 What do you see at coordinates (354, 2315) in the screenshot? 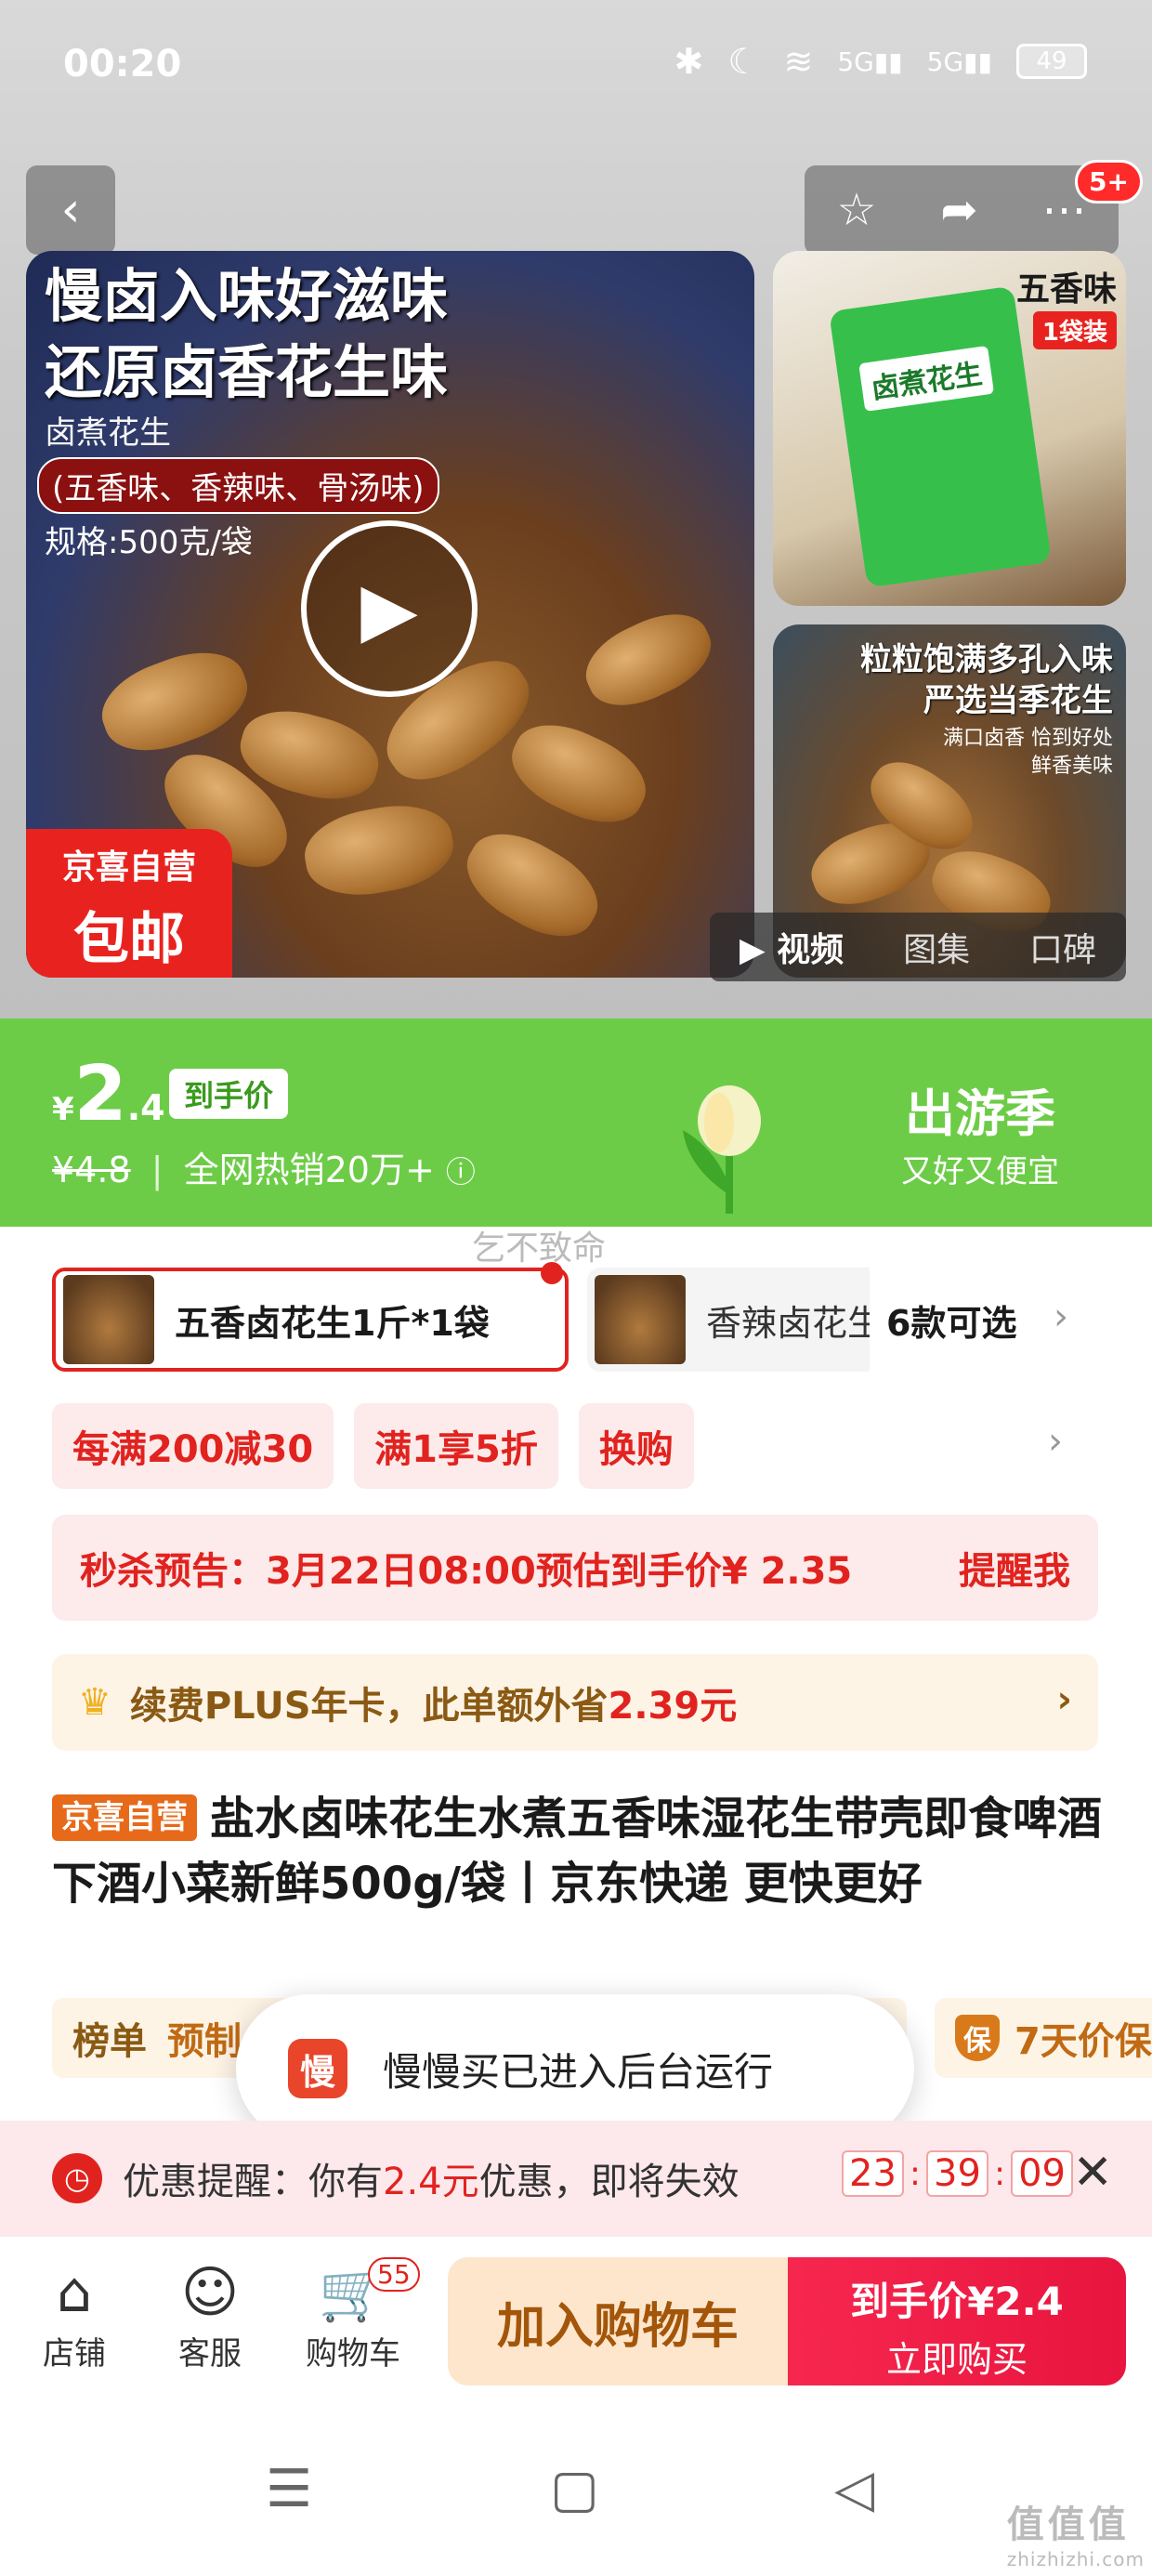
I see `cart-button: 🛒 55 购物车` at bounding box center [354, 2315].